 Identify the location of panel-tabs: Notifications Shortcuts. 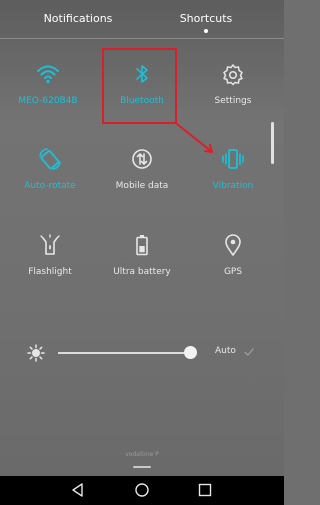
(142, 18).